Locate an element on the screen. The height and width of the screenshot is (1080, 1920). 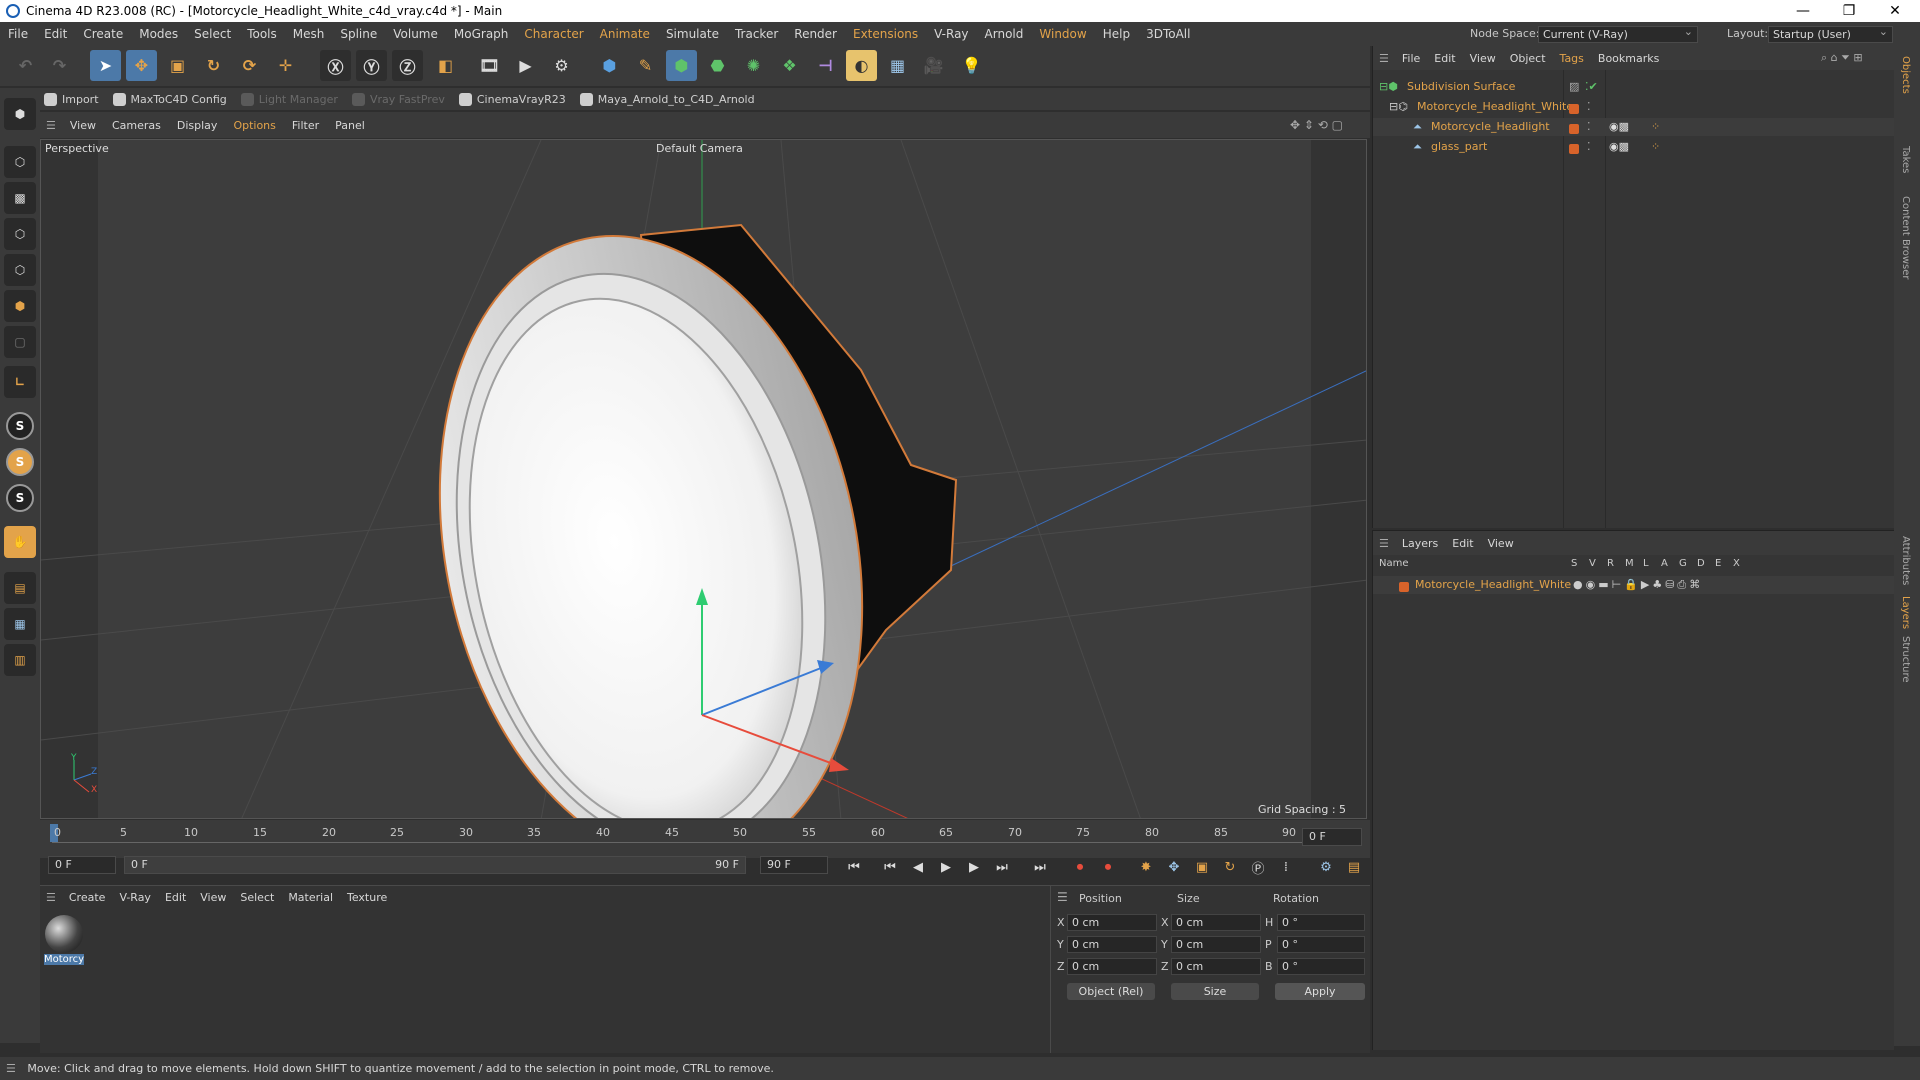
timeline-end-field: 0 F is located at coordinates (1332, 837).